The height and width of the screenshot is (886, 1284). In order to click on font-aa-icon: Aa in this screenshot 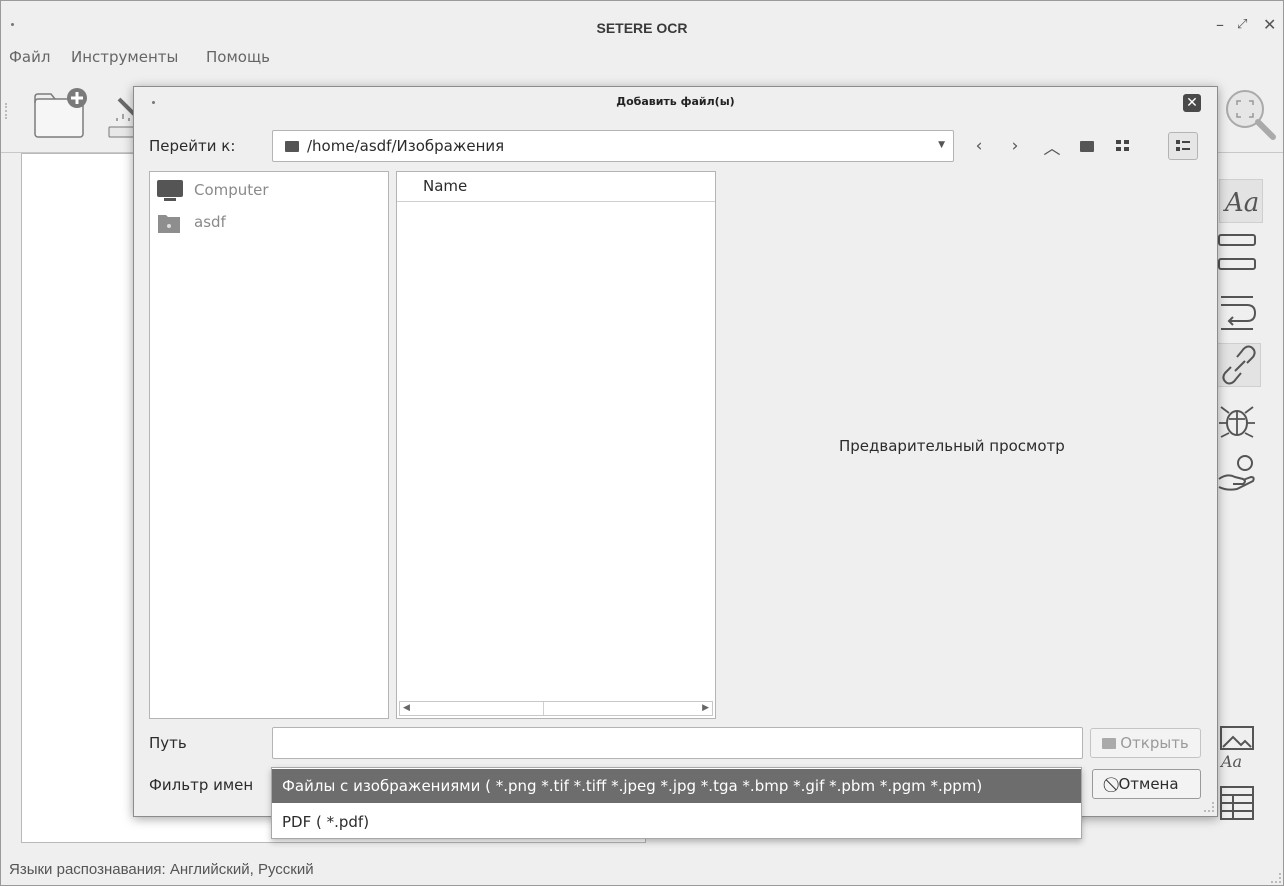, I will do `click(1241, 201)`.